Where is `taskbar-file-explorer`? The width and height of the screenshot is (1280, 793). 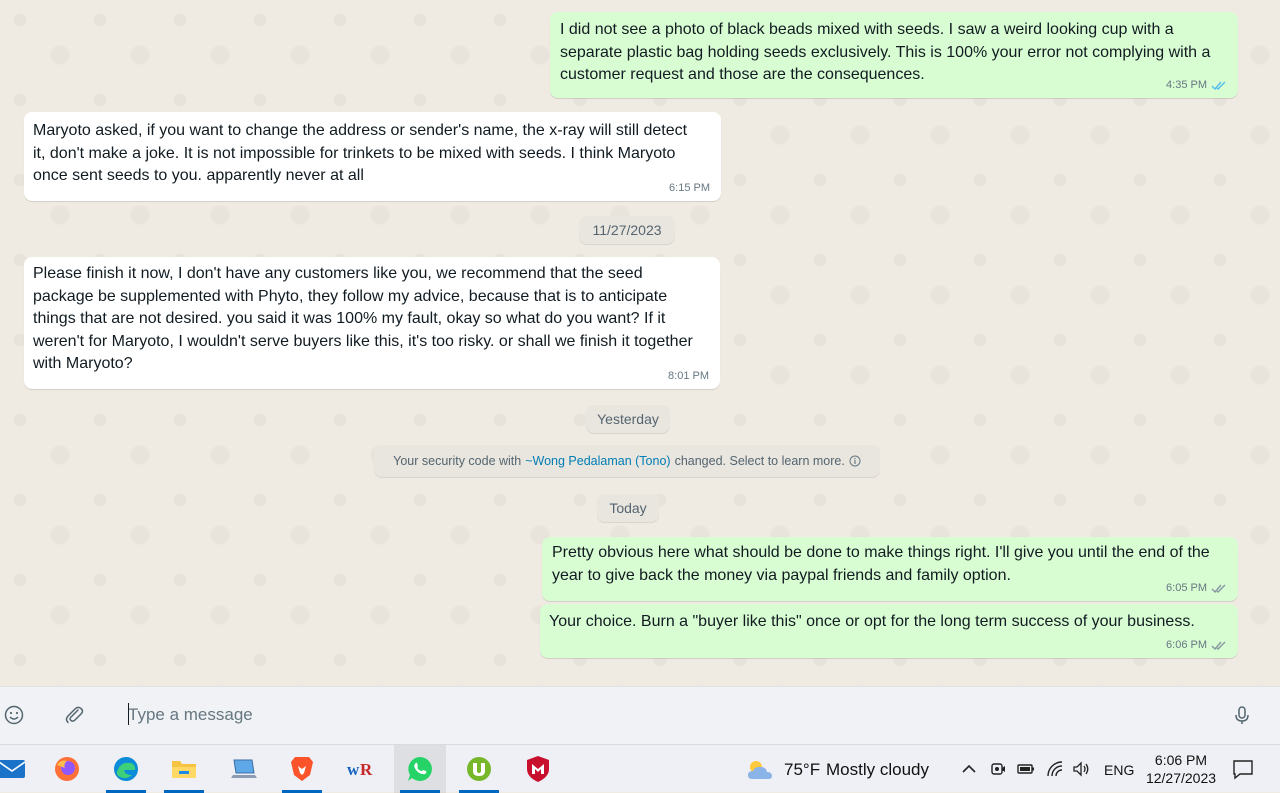 taskbar-file-explorer is located at coordinates (184, 769).